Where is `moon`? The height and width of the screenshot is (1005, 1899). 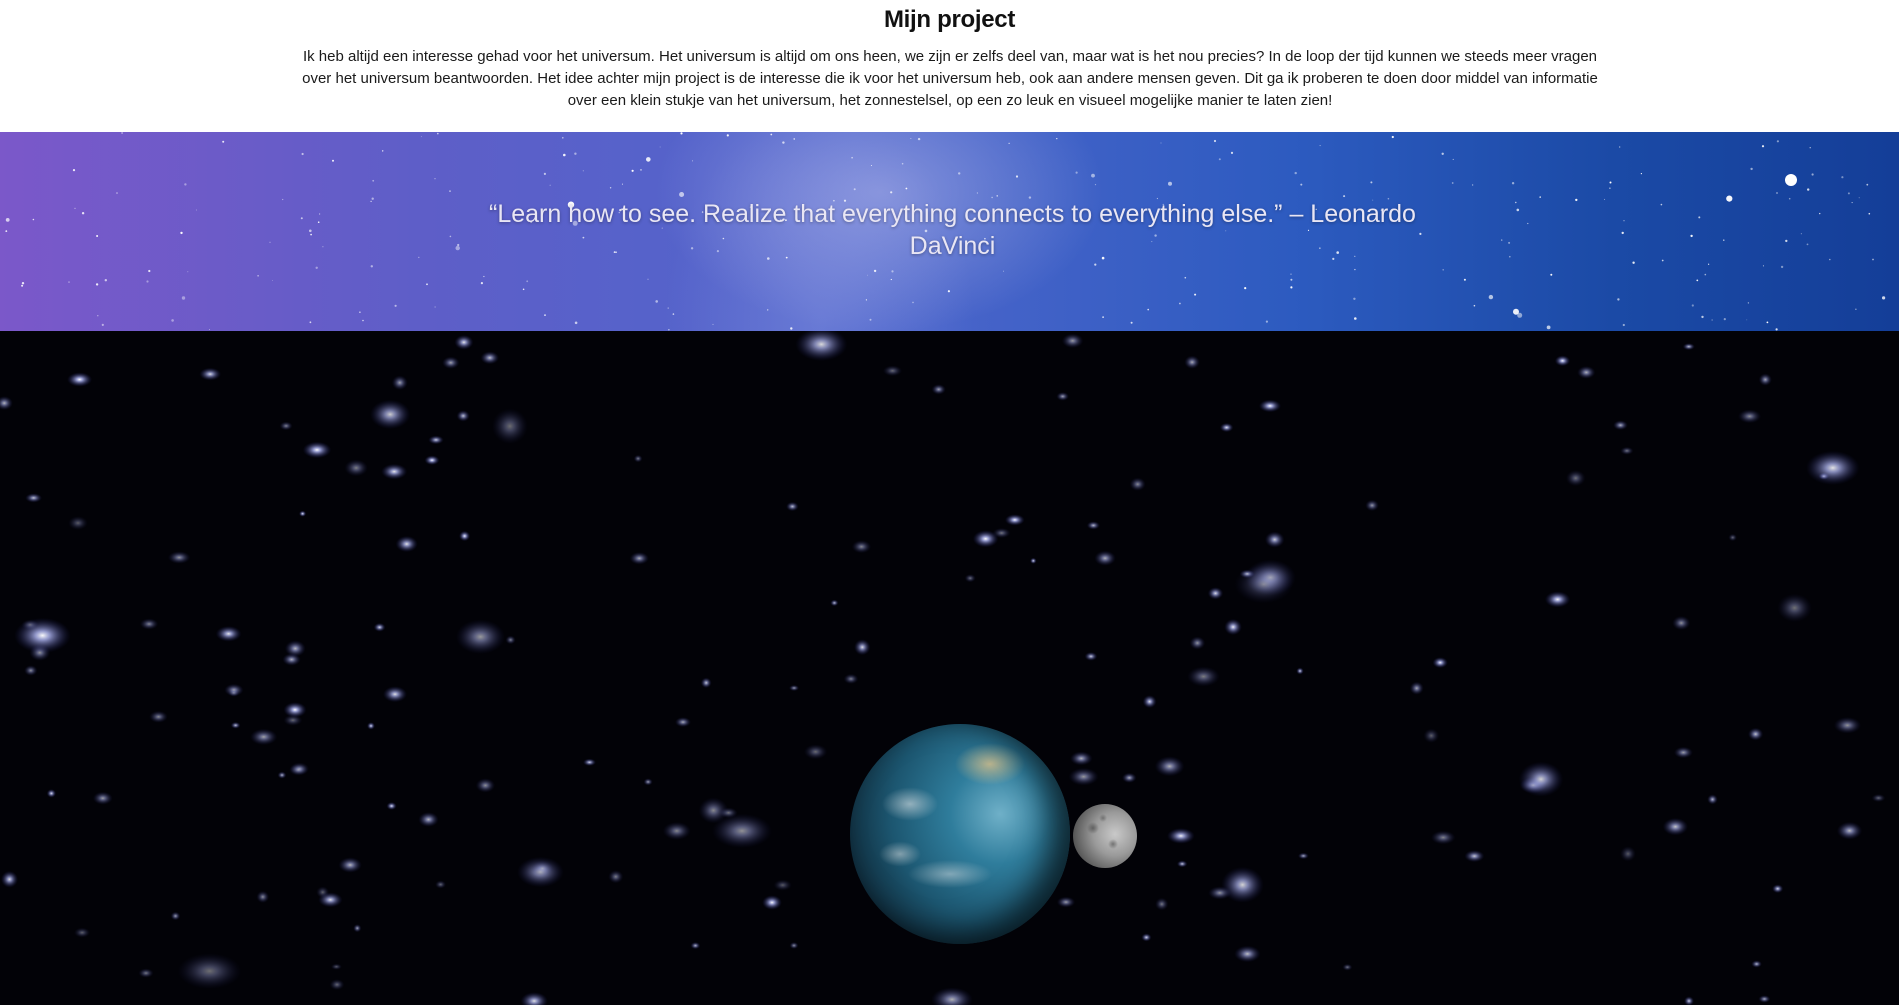
moon is located at coordinates (1105, 836).